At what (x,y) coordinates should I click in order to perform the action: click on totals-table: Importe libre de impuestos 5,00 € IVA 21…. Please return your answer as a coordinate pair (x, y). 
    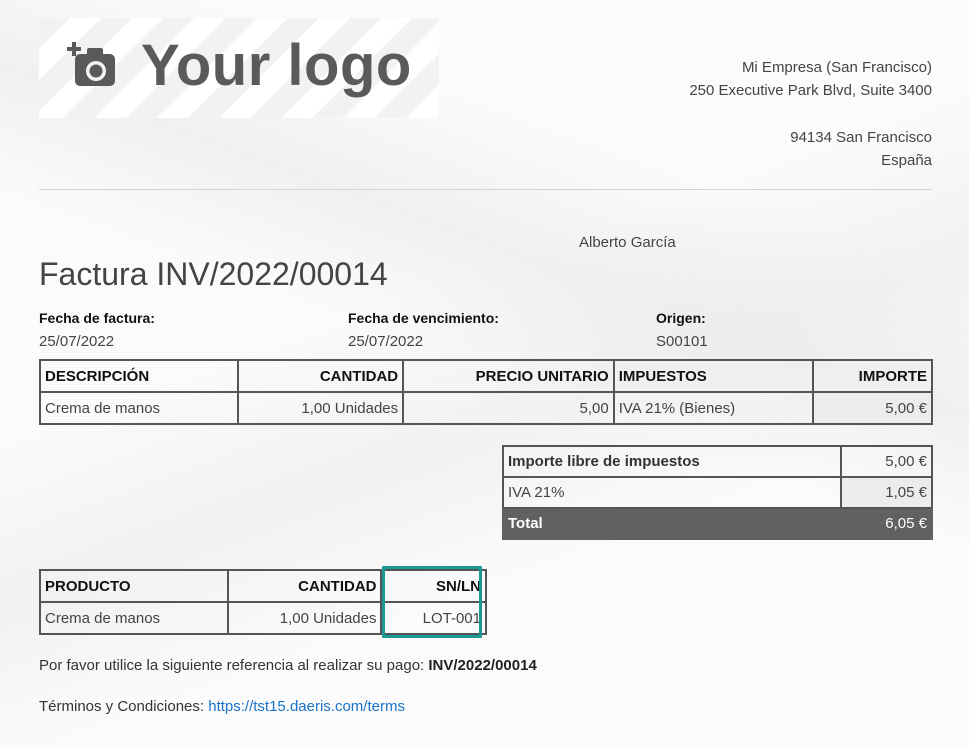
    Looking at the image, I should click on (717, 492).